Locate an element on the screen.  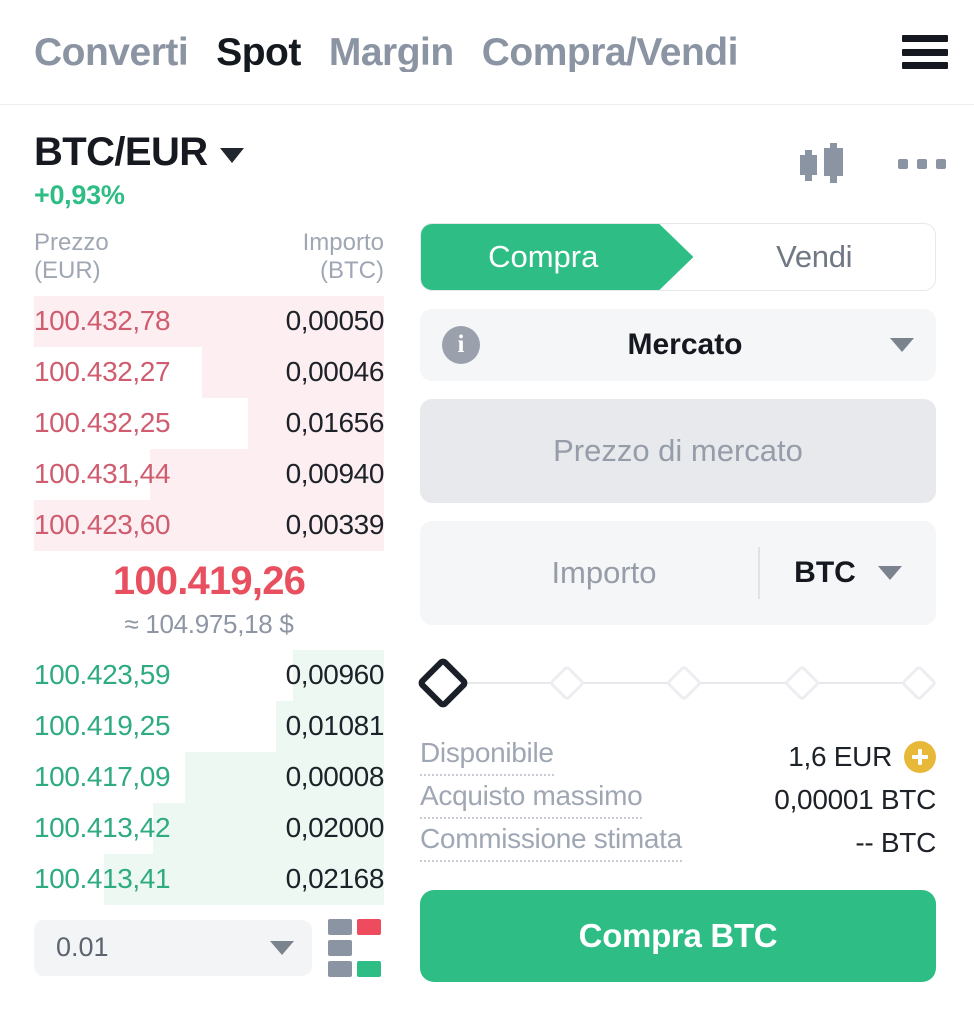
stat-value: -- BTC is located at coordinates (895, 843).